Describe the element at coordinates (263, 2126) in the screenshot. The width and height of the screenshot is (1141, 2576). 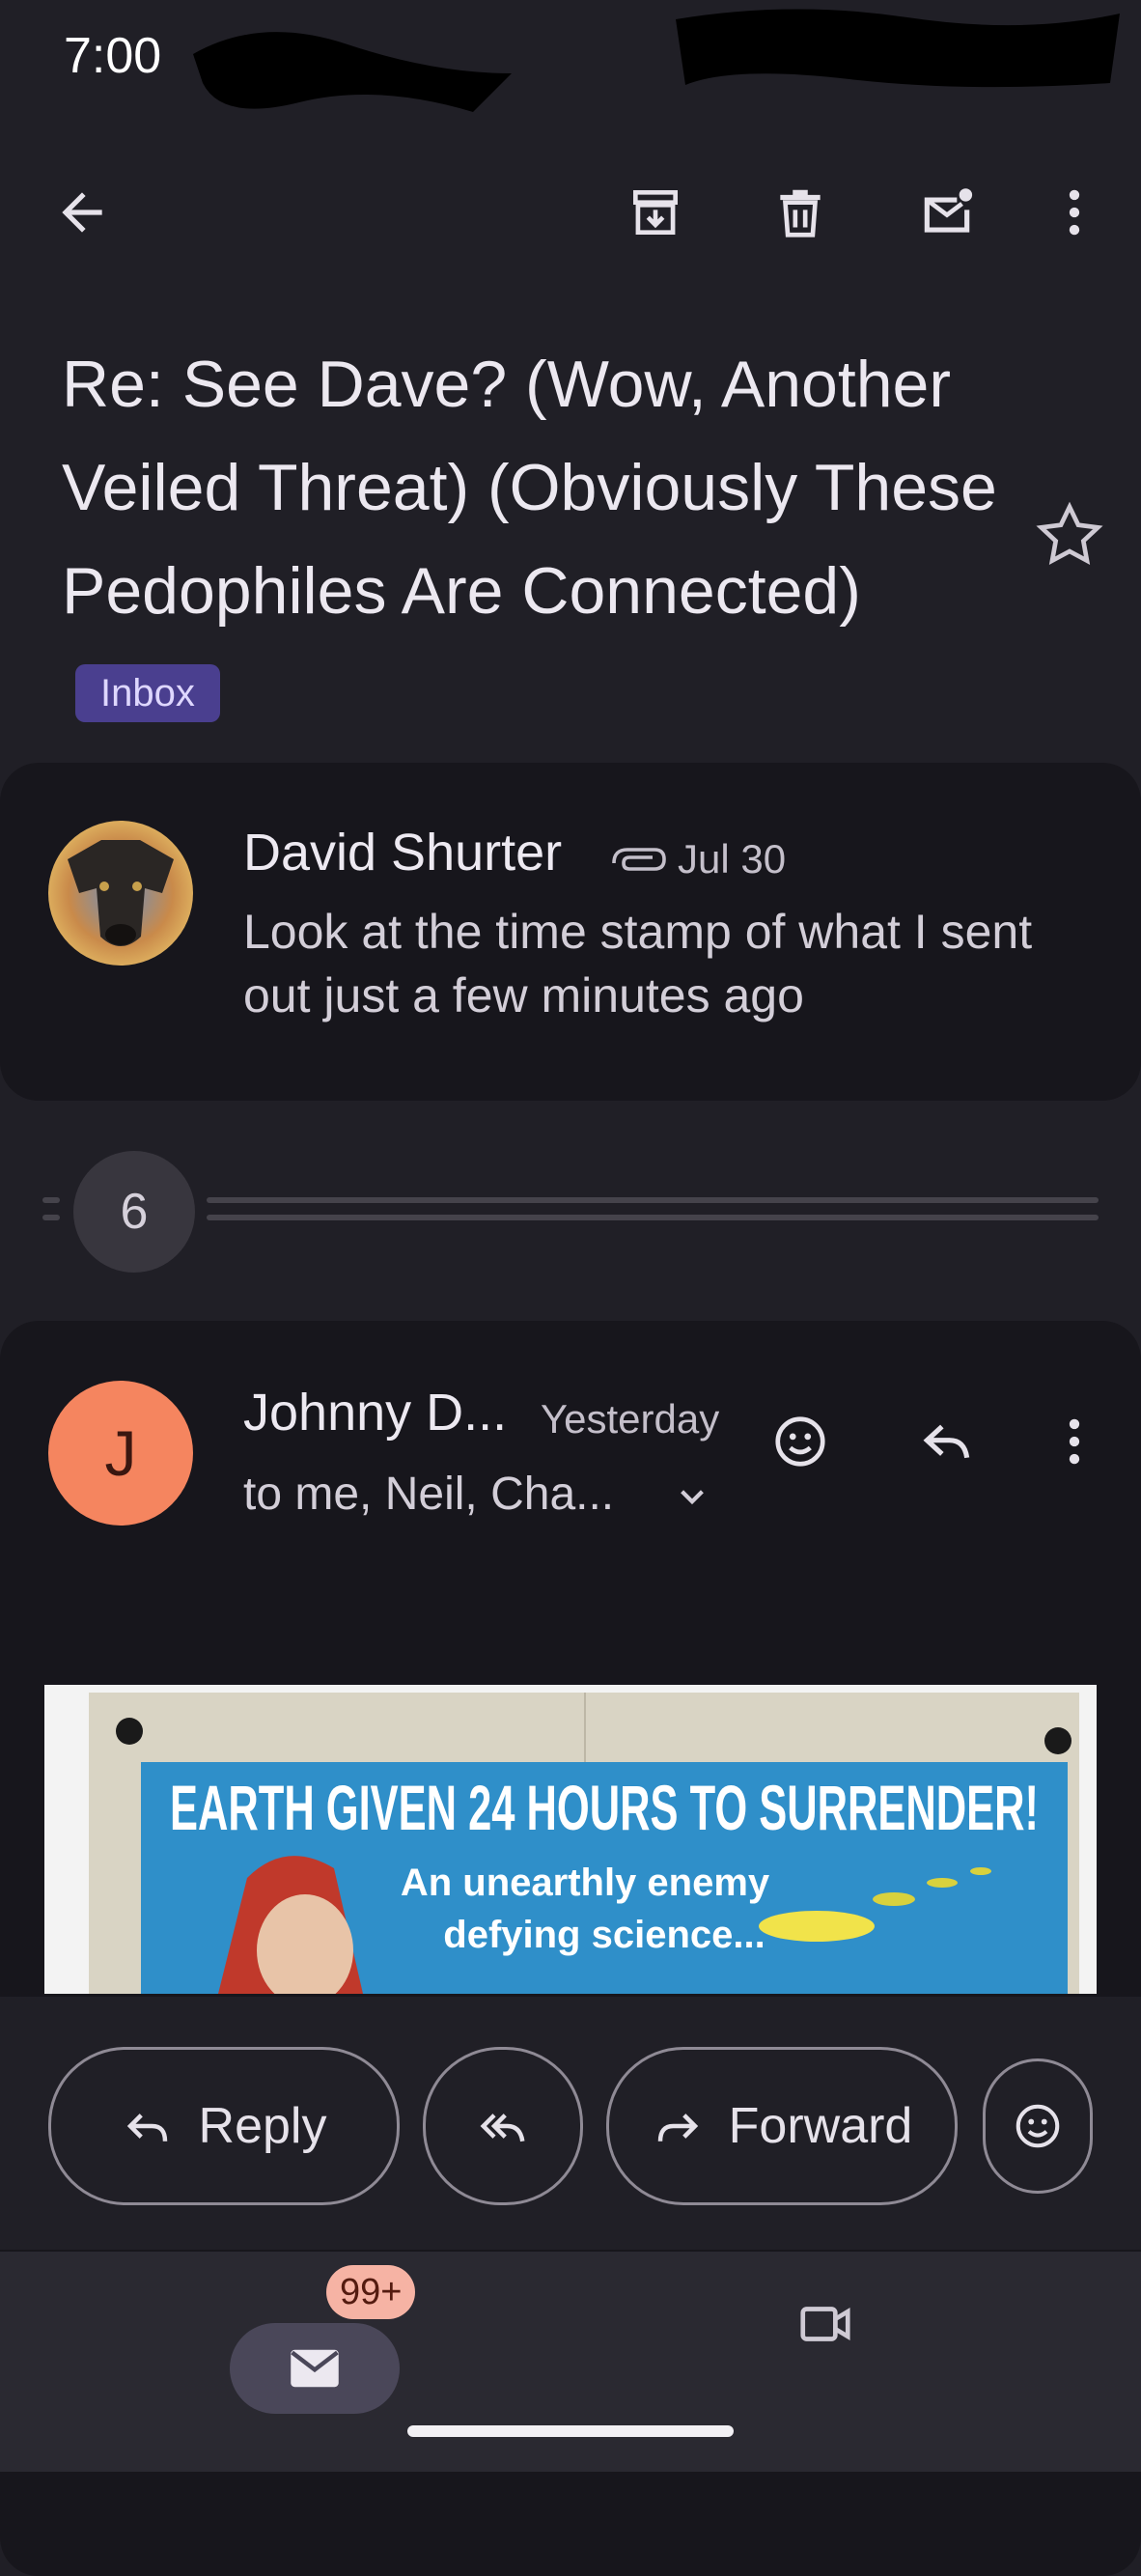
I see `reply-label: Reply` at that location.